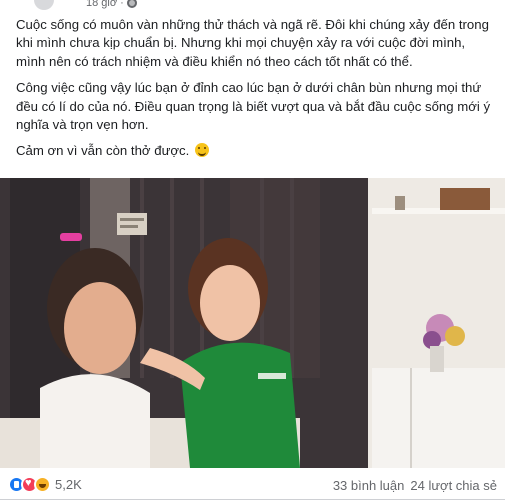 Image resolution: width=505 pixels, height=500 pixels. What do you see at coordinates (256, 151) in the screenshot?
I see `post-closing: Cảm ơn vì vẫn còn thở được.` at bounding box center [256, 151].